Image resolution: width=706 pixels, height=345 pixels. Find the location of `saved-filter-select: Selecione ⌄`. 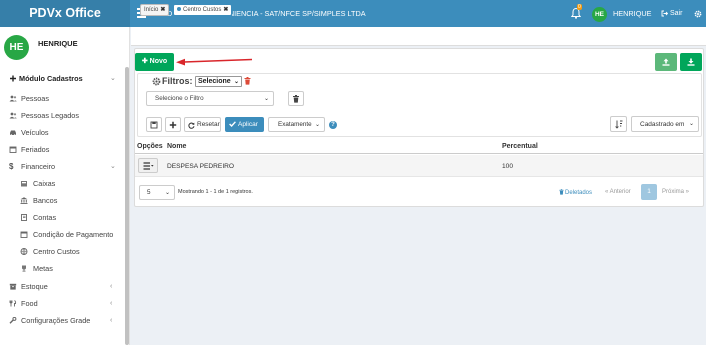

saved-filter-select: Selecione ⌄ is located at coordinates (218, 81).